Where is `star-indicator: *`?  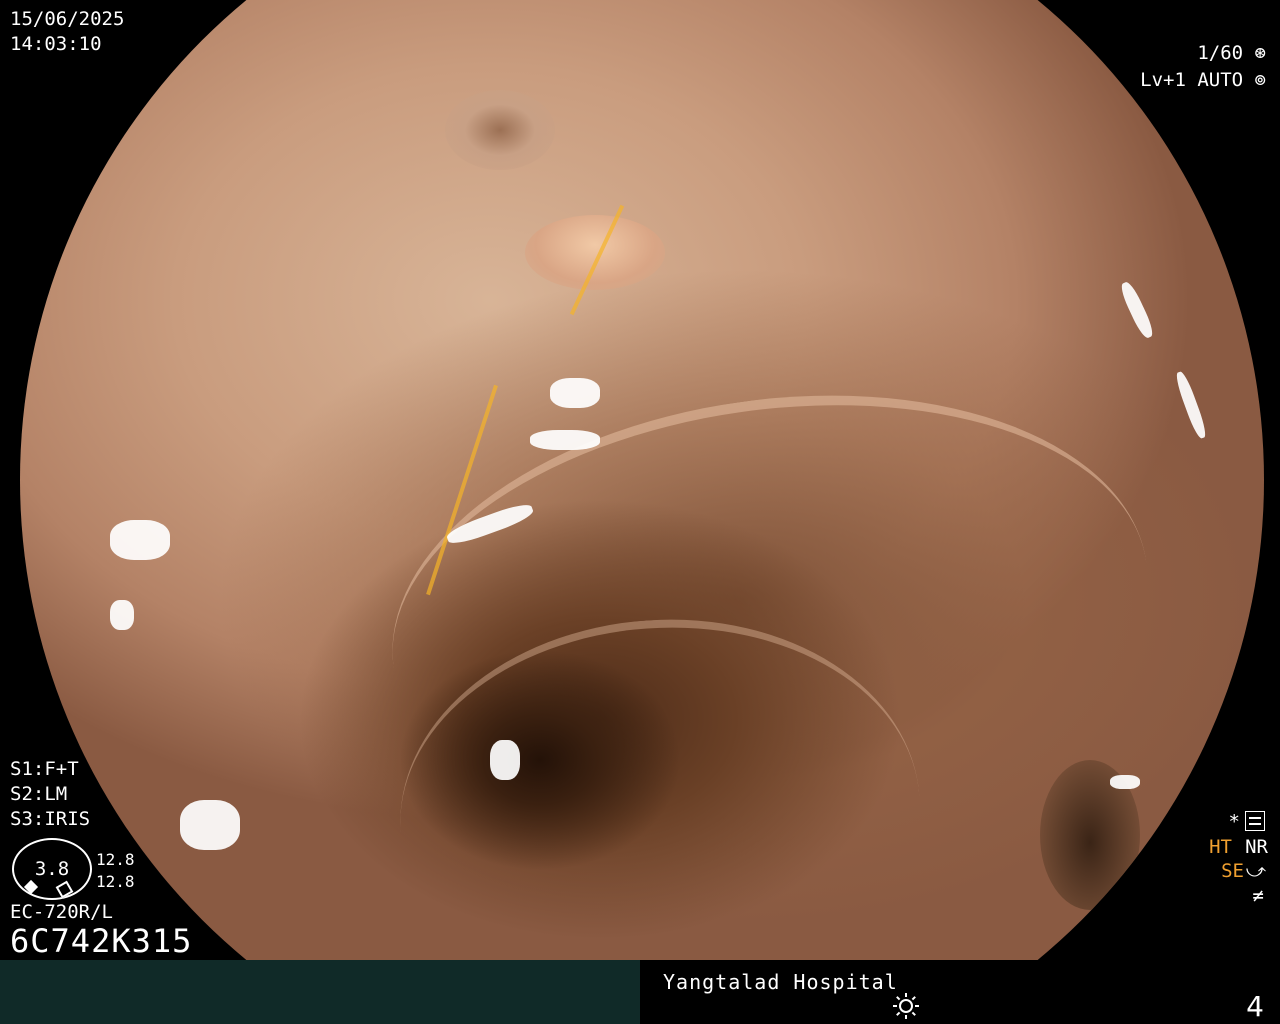
star-indicator: * is located at coordinates (1234, 822).